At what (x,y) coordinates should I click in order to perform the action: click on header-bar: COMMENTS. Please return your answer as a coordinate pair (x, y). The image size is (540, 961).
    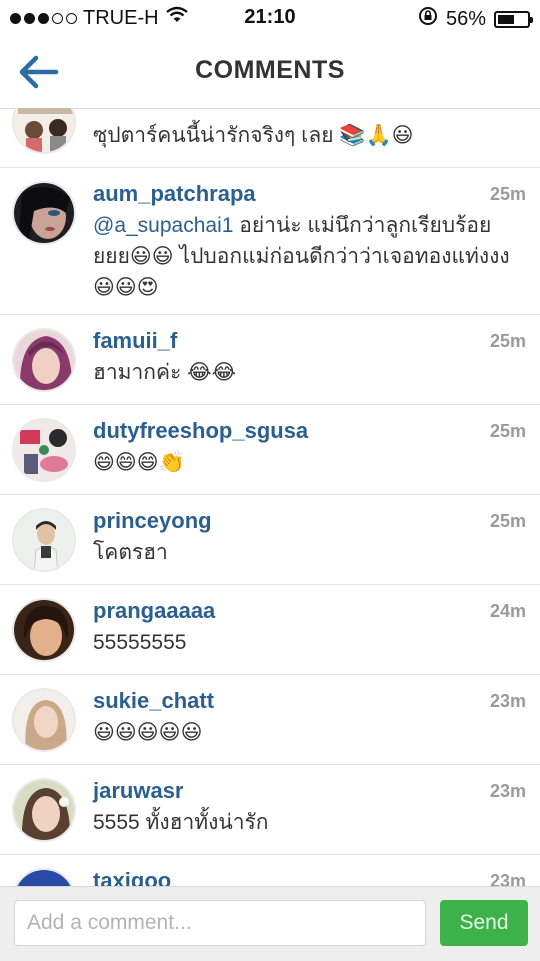
    Looking at the image, I should click on (270, 72).